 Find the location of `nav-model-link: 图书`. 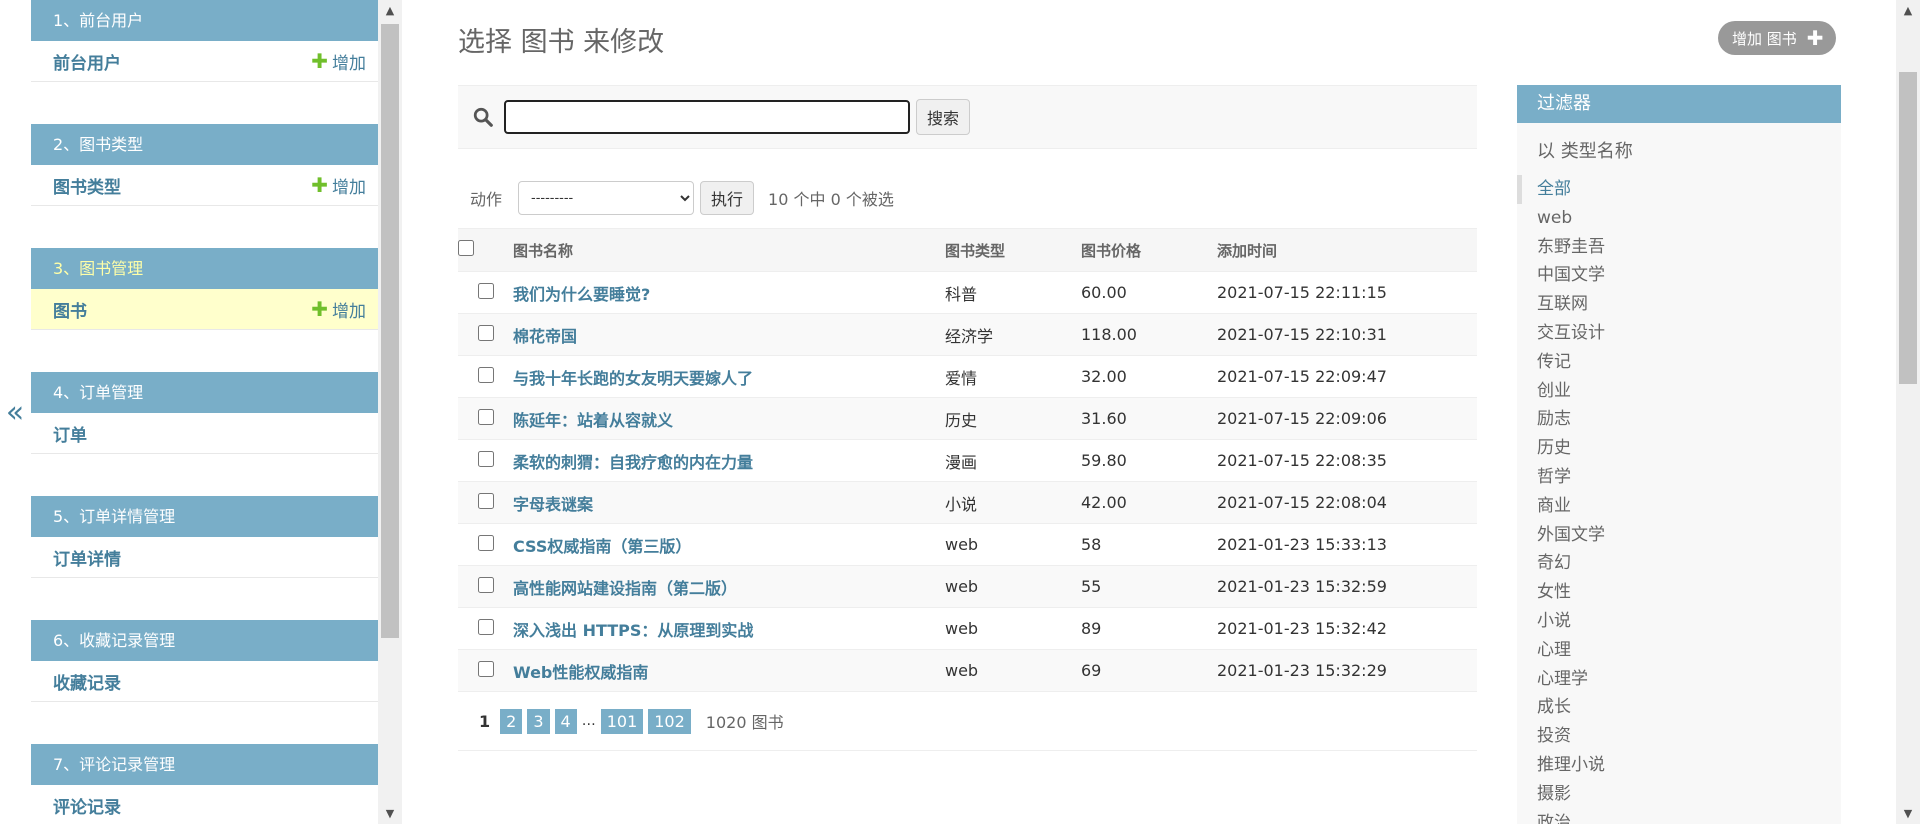

nav-model-link: 图书 is located at coordinates (70, 309).